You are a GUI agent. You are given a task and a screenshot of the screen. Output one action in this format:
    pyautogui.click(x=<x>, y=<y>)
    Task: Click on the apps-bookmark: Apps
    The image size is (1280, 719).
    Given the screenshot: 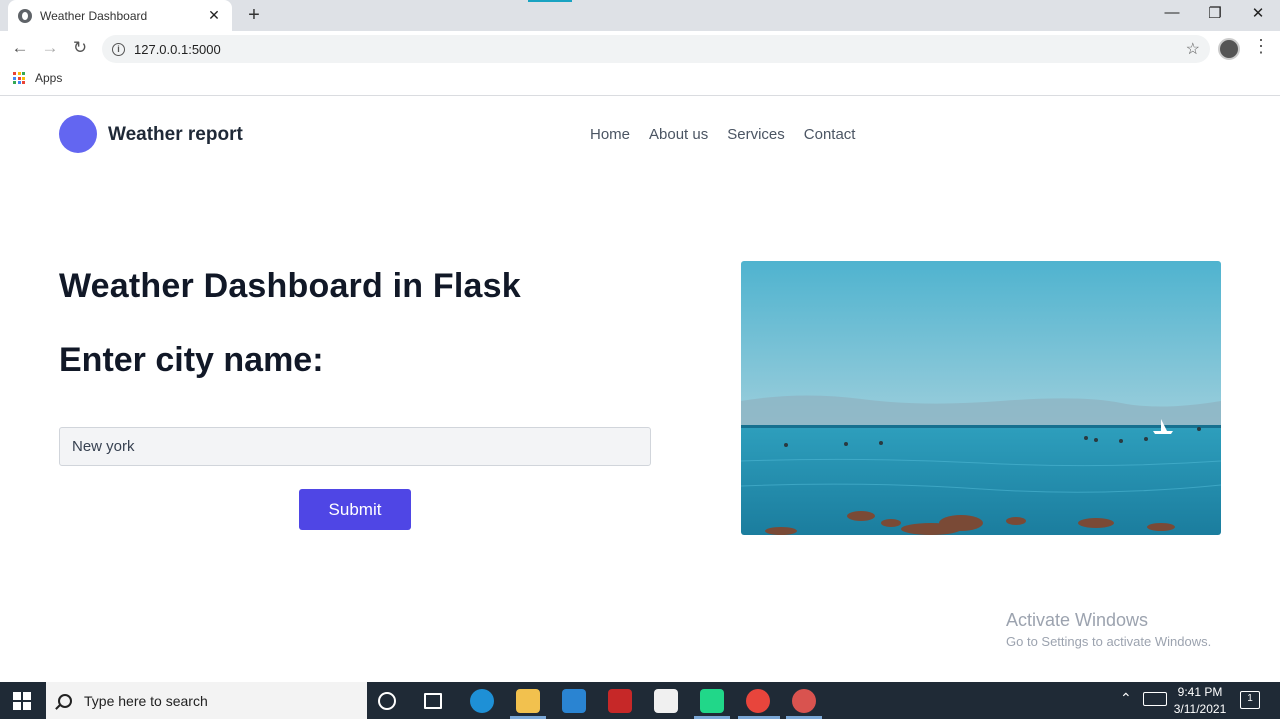 What is the action you would take?
    pyautogui.click(x=48, y=78)
    